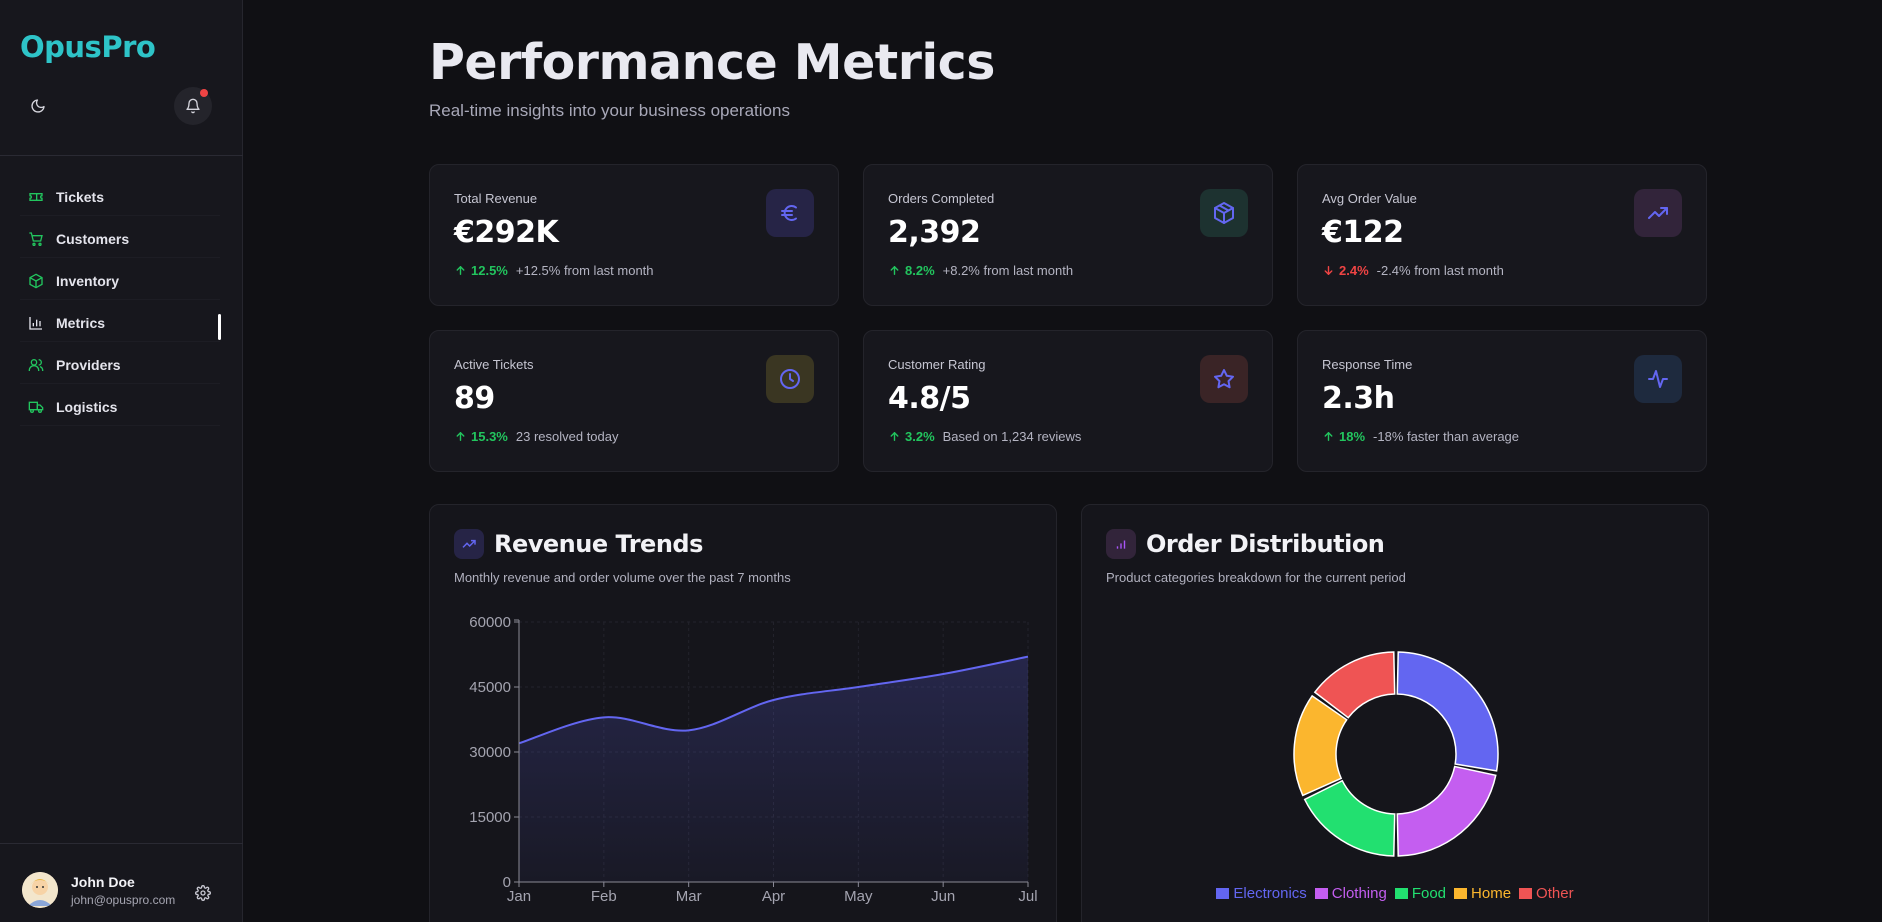 This screenshot has height=922, width=1882. What do you see at coordinates (920, 270) in the screenshot?
I see `stat-percent: 8.2%` at bounding box center [920, 270].